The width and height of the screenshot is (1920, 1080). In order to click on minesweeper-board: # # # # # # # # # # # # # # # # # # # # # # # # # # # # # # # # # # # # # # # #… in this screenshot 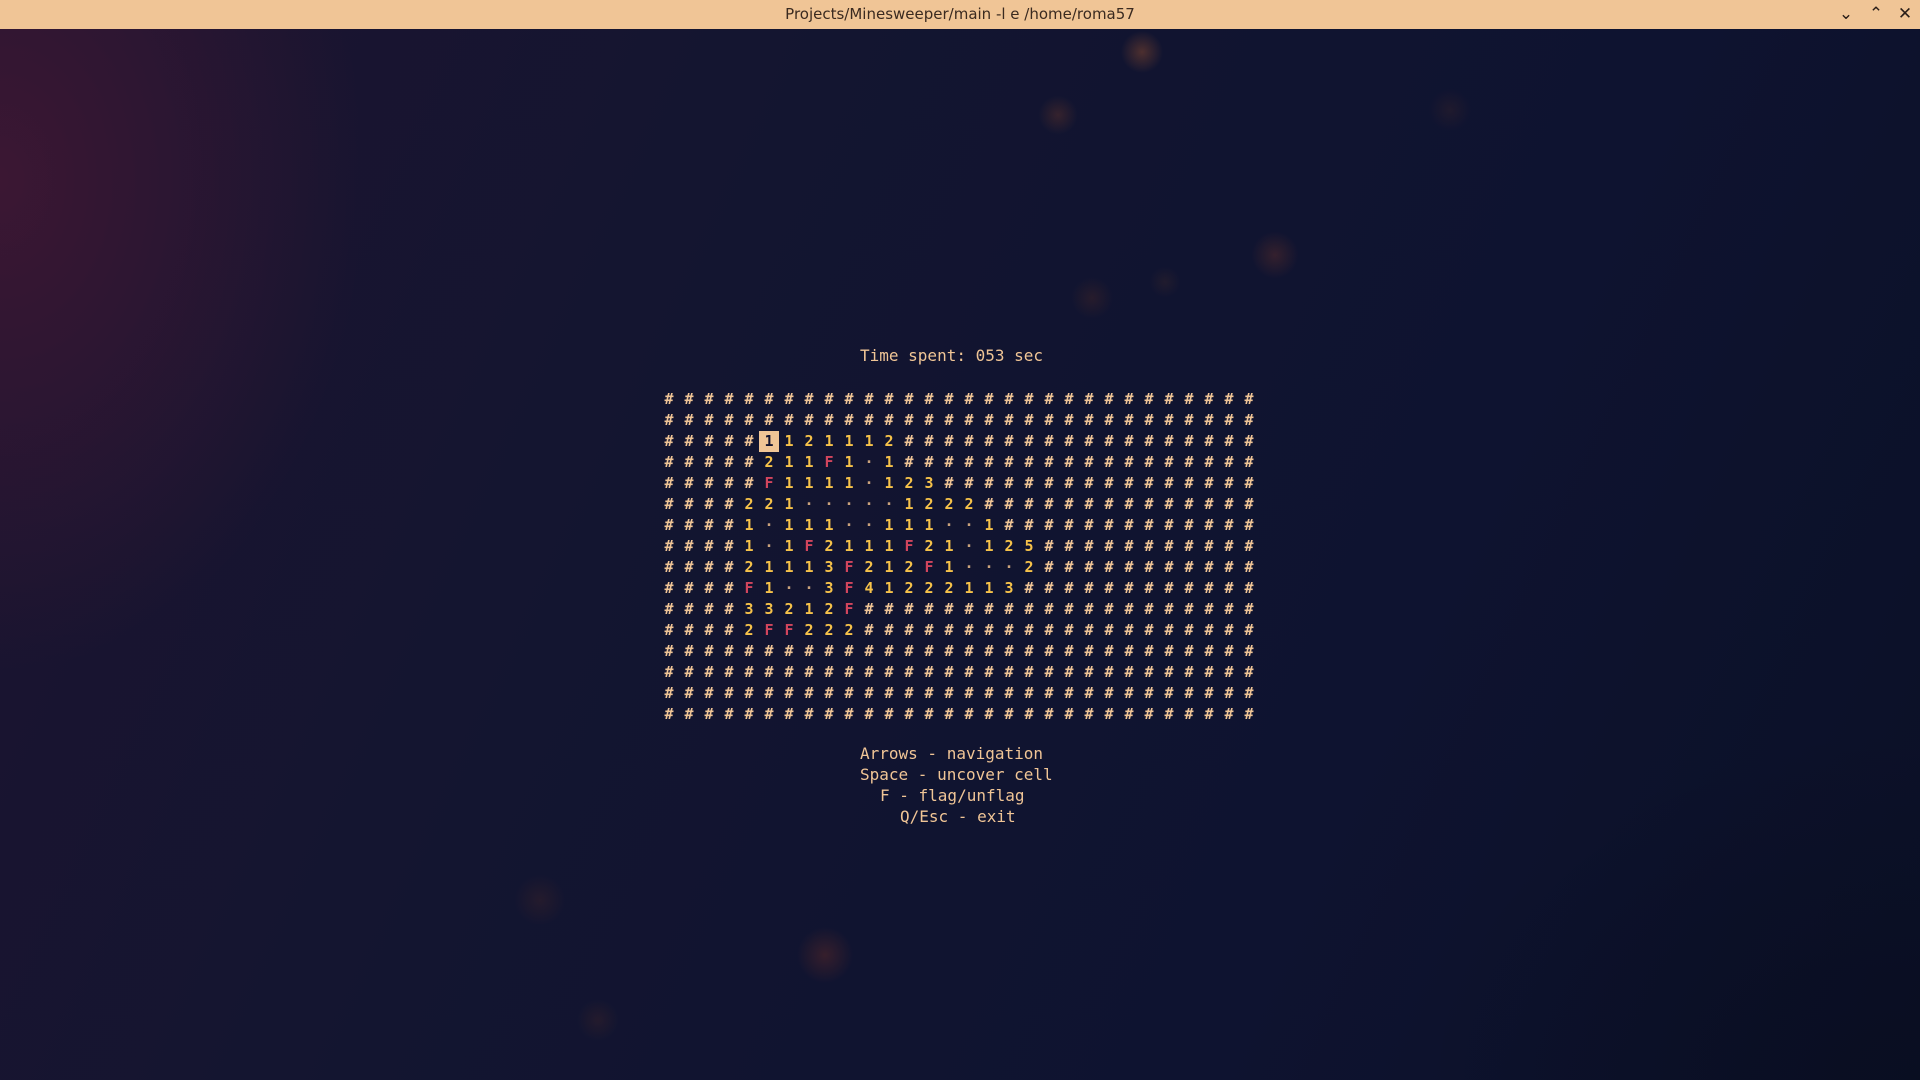, I will do `click(959, 557)`.